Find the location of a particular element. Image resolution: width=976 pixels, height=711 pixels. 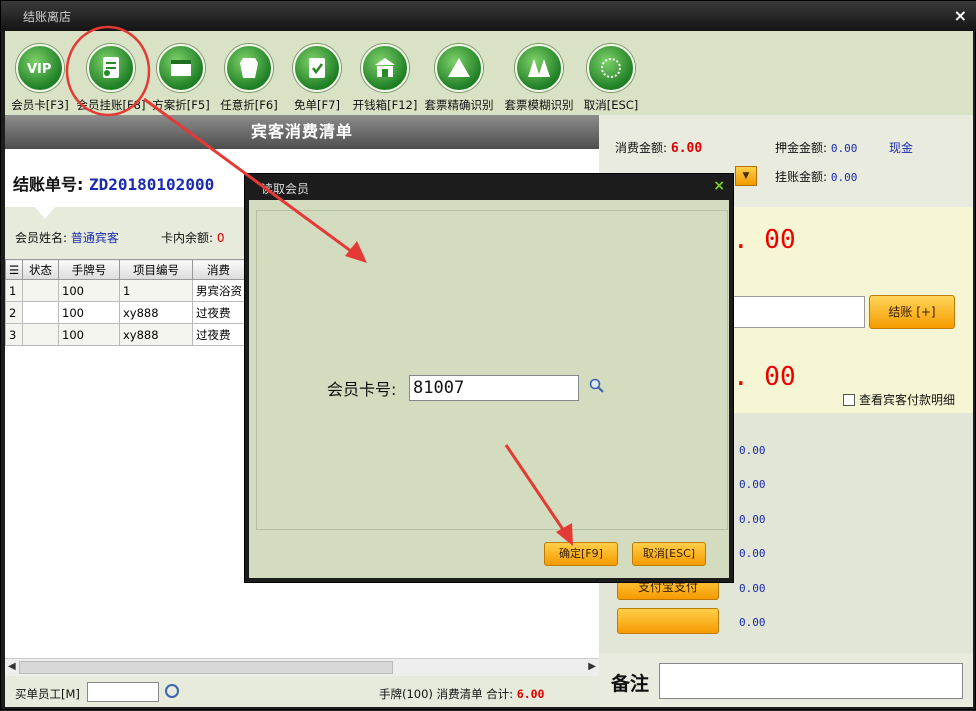

deposit-label: 押金金额: is located at coordinates (801, 148).